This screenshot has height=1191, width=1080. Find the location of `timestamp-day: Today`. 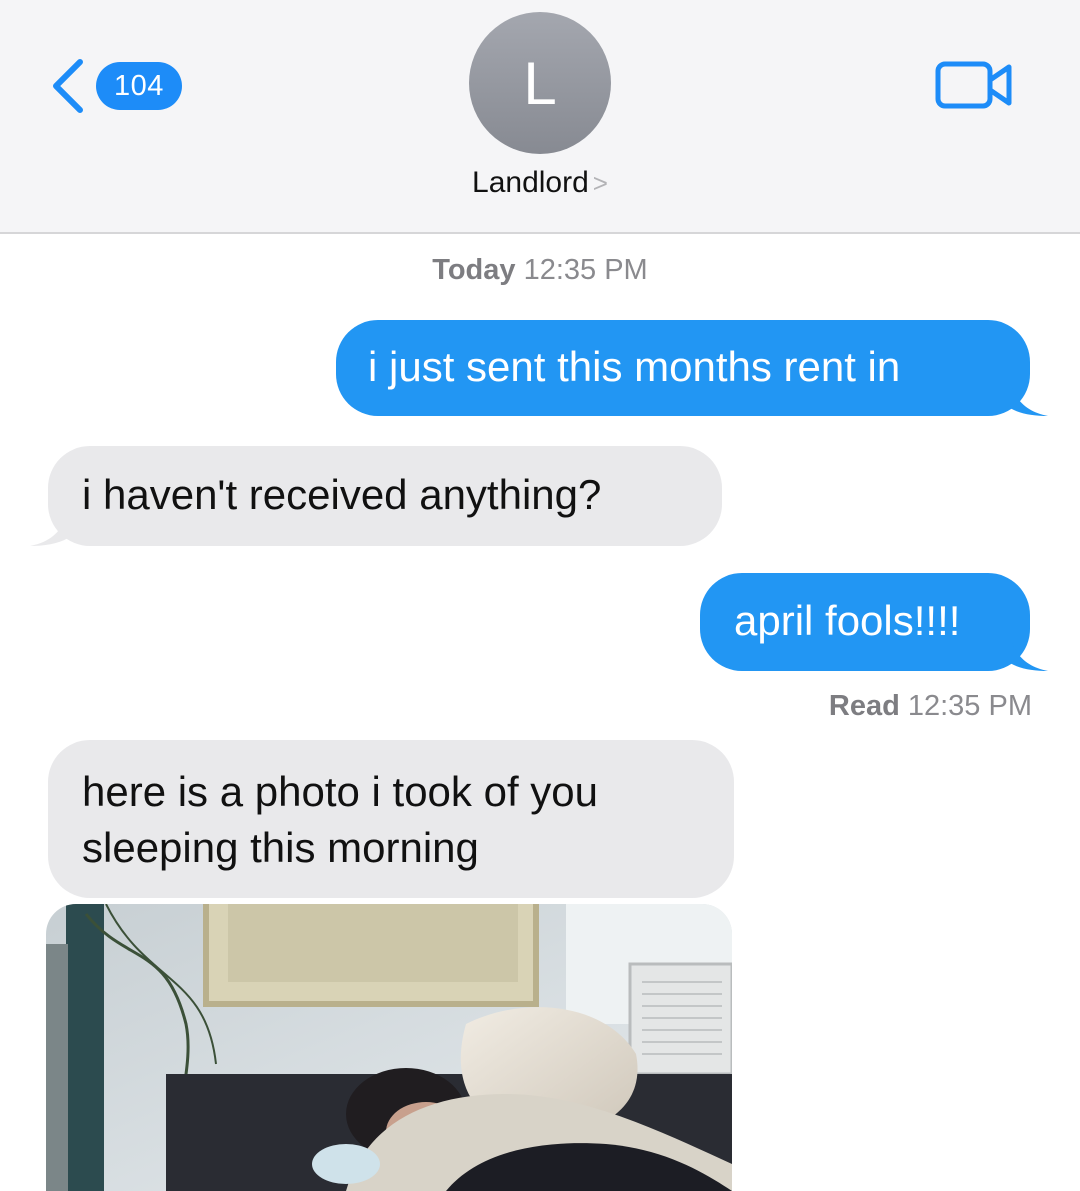

timestamp-day: Today is located at coordinates (474, 270).